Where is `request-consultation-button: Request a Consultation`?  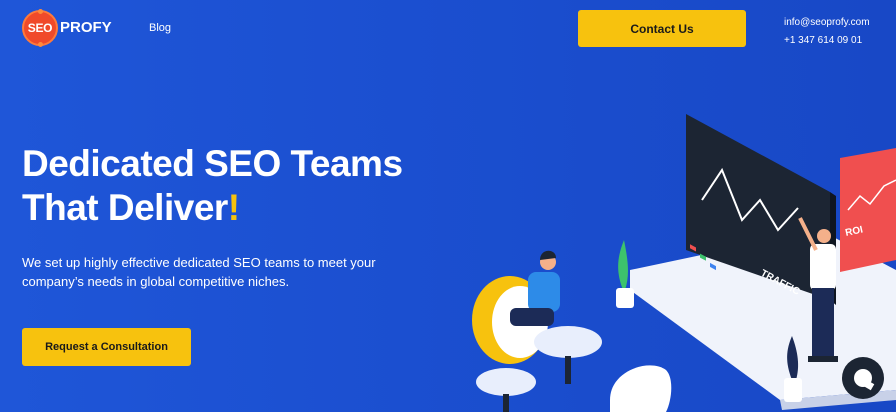
request-consultation-button: Request a Consultation is located at coordinates (106, 347).